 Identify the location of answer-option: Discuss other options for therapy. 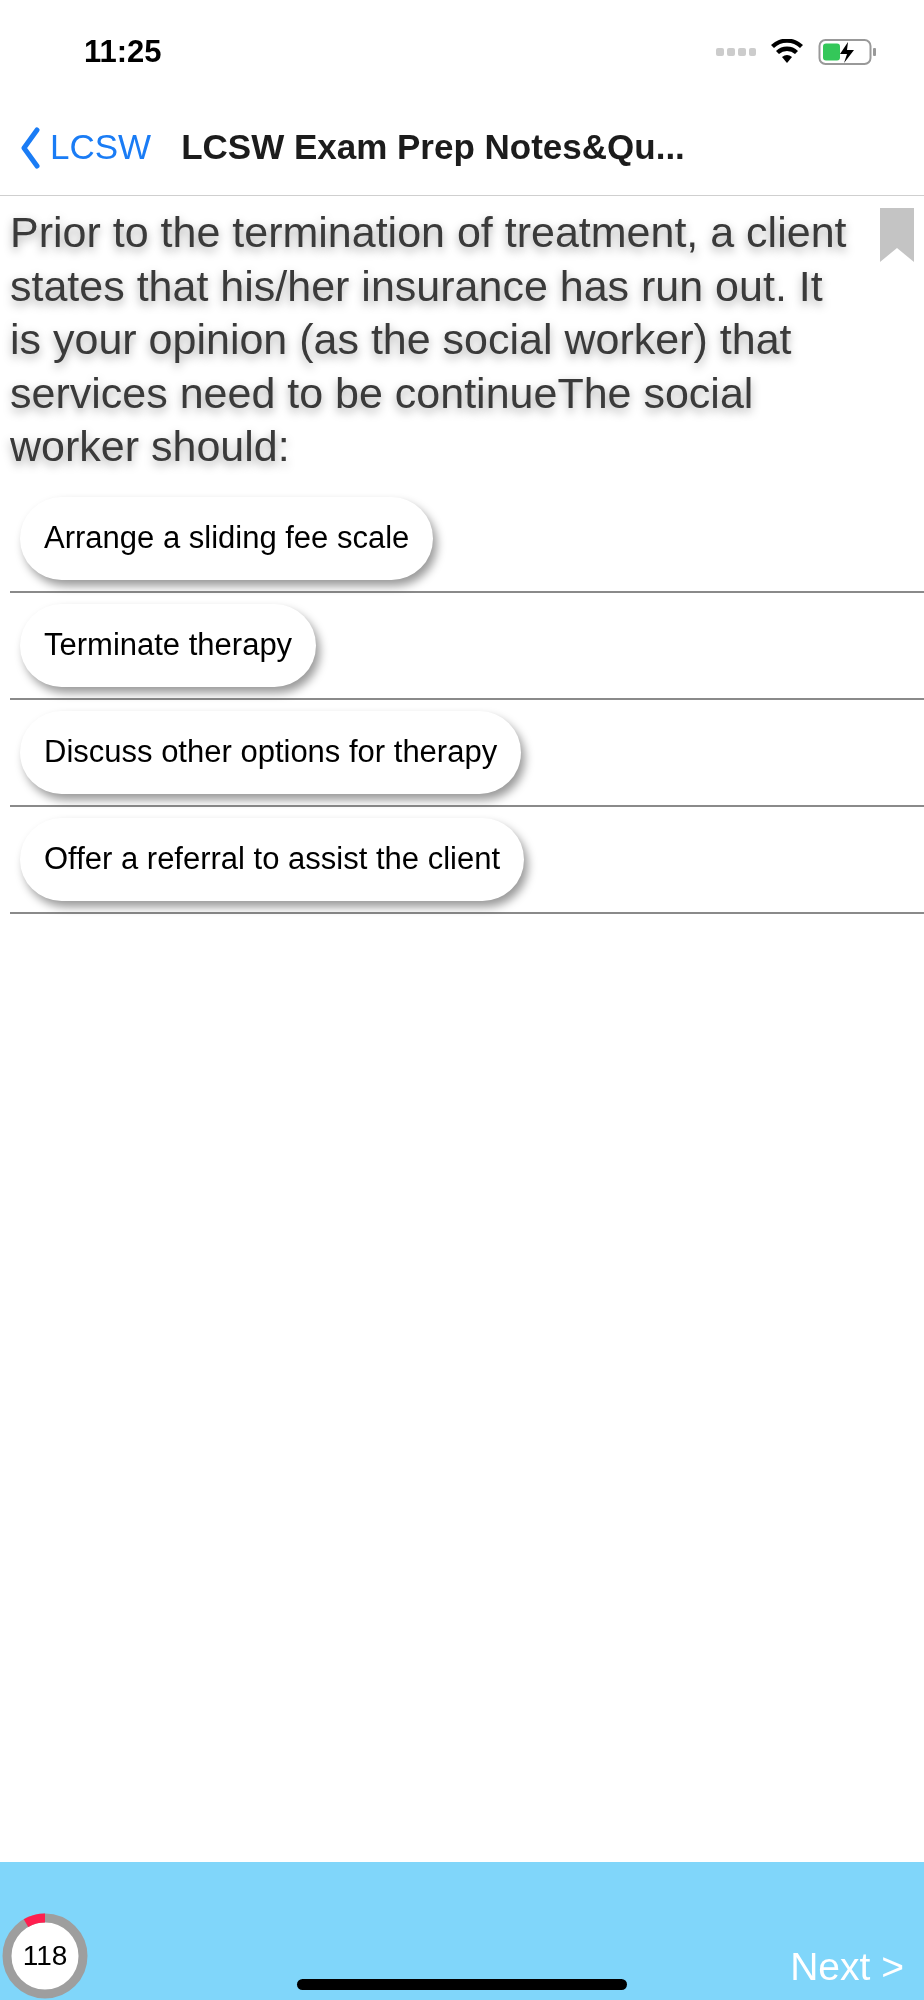
(271, 752).